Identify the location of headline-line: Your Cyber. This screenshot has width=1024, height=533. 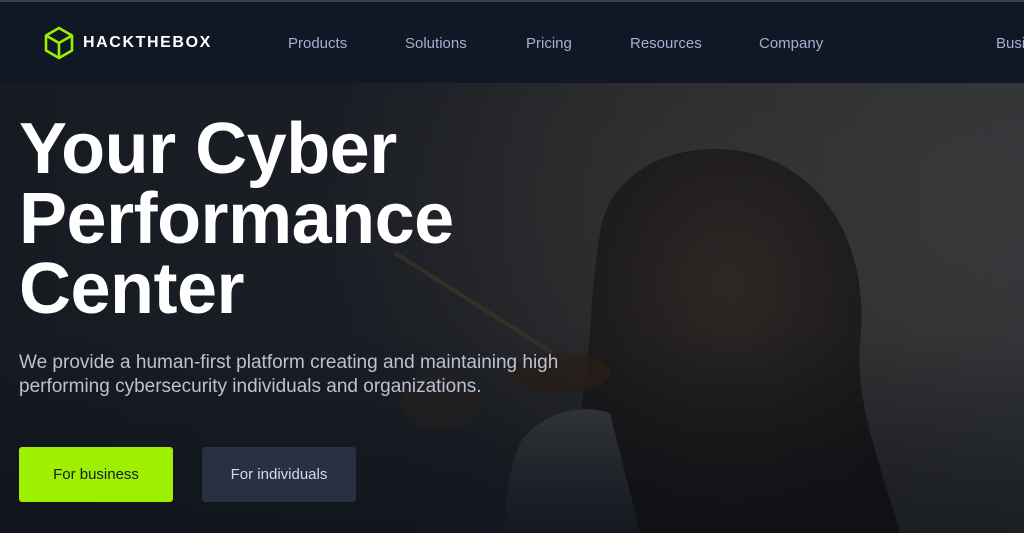
(208, 149).